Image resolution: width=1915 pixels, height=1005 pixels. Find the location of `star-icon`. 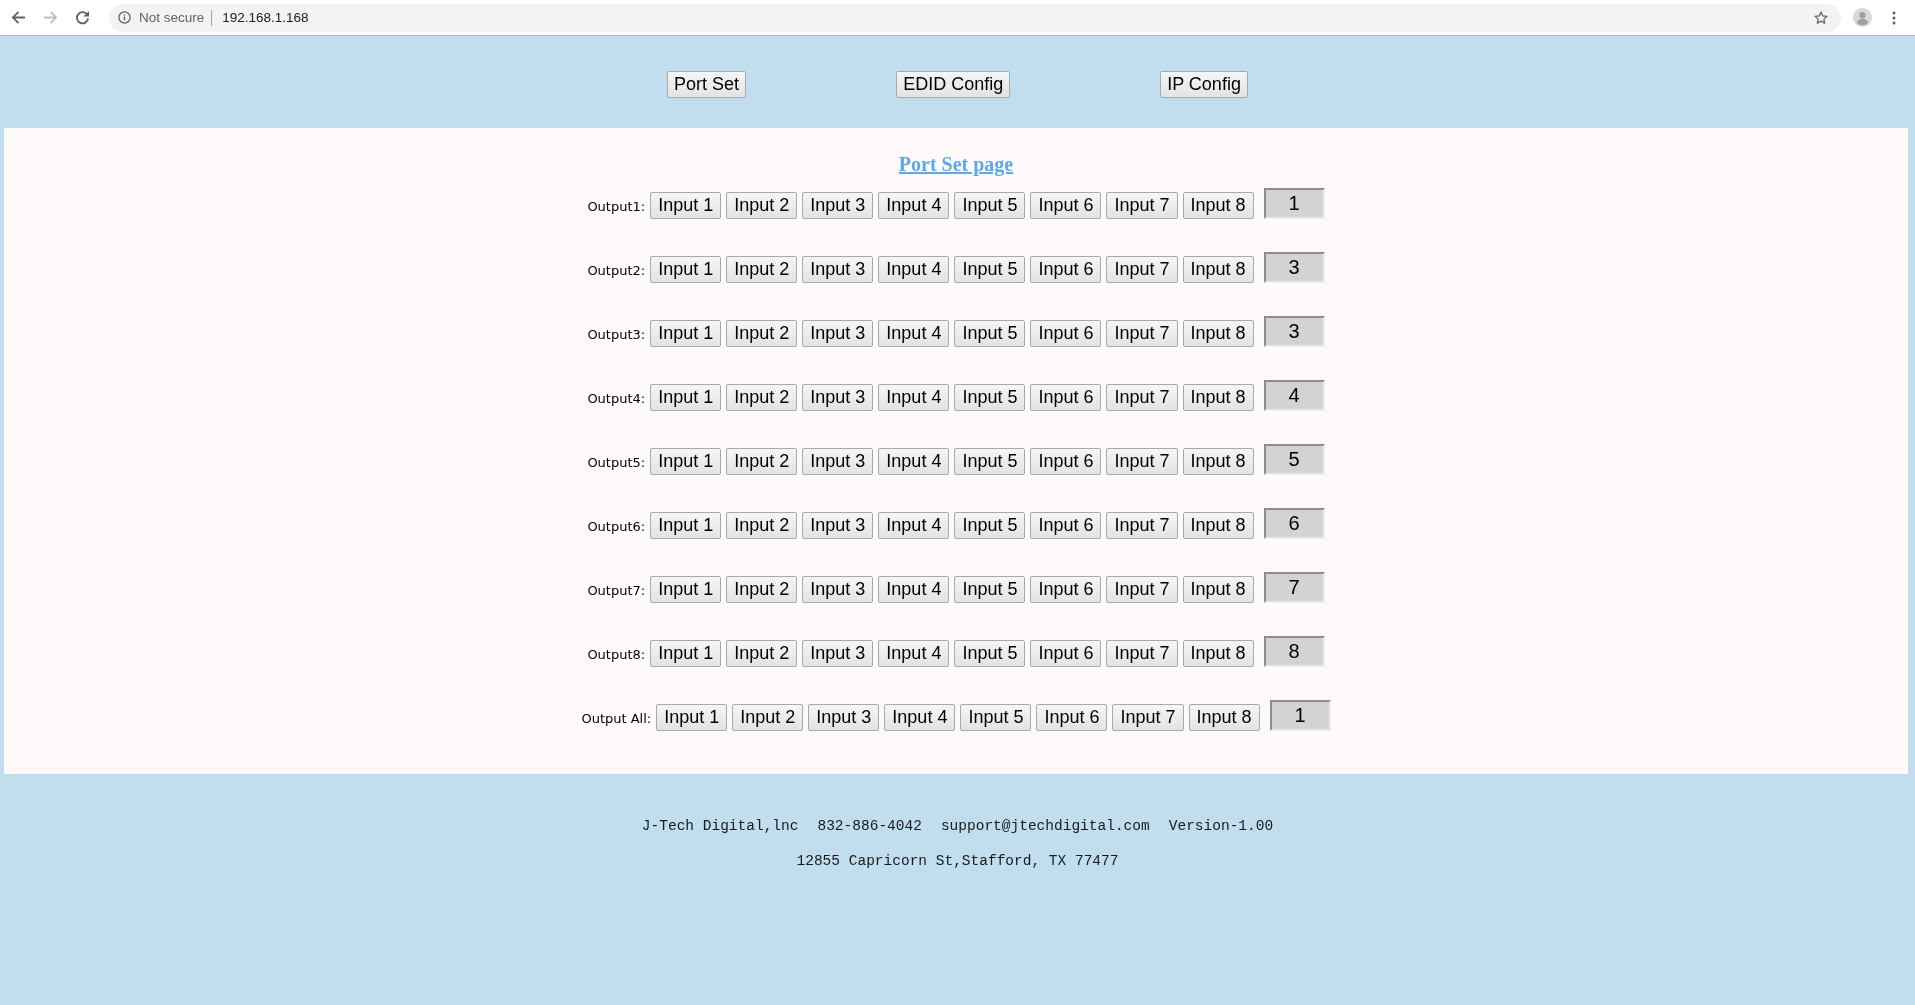

star-icon is located at coordinates (1821, 17).